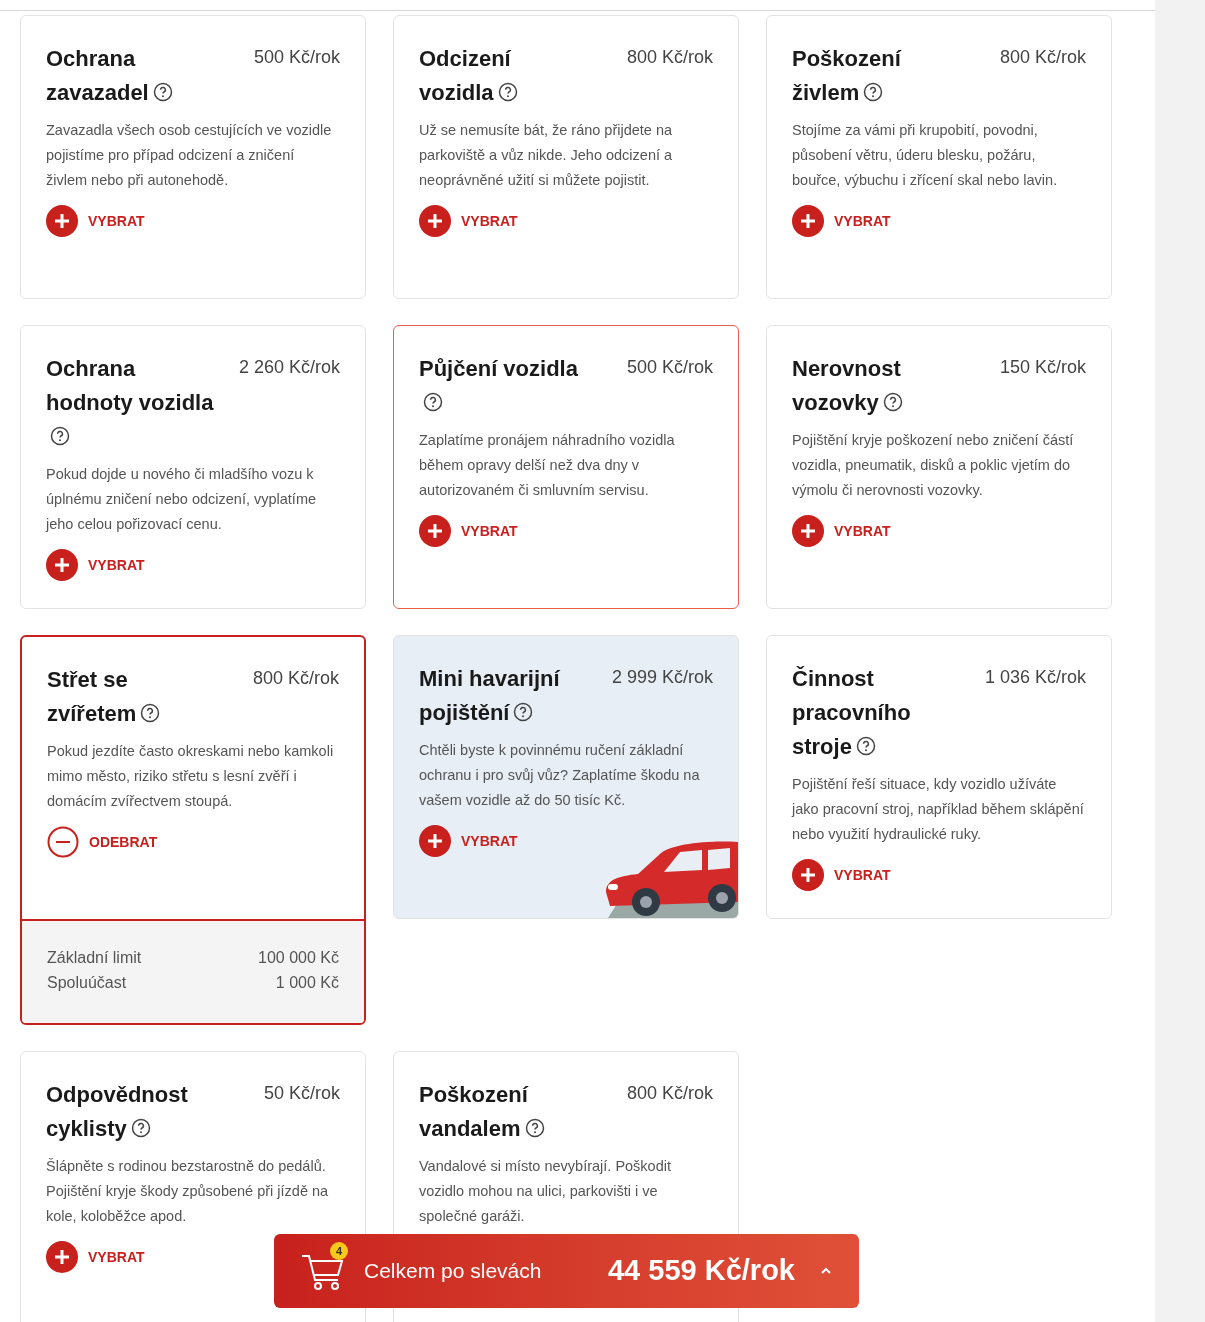 This screenshot has width=1205, height=1322. Describe the element at coordinates (289, 367) in the screenshot. I see `card-price: 2 260 Kč/rok` at that location.